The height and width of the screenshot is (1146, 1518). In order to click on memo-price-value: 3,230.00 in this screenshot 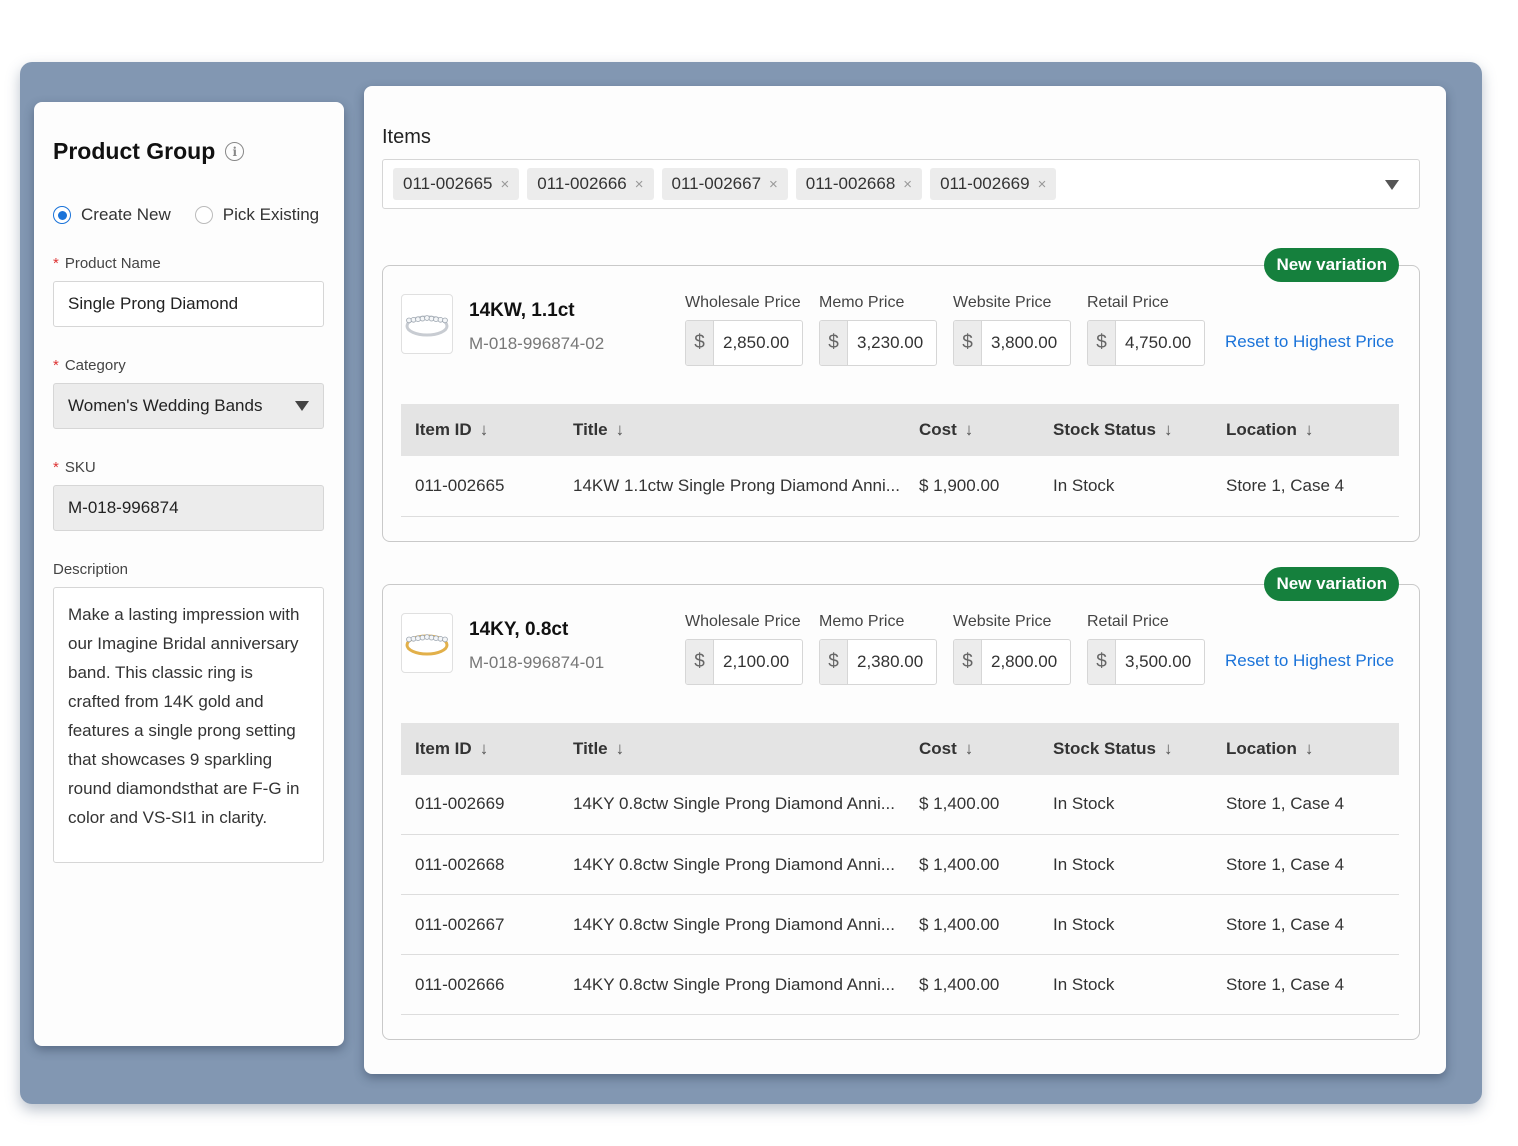, I will do `click(892, 343)`.